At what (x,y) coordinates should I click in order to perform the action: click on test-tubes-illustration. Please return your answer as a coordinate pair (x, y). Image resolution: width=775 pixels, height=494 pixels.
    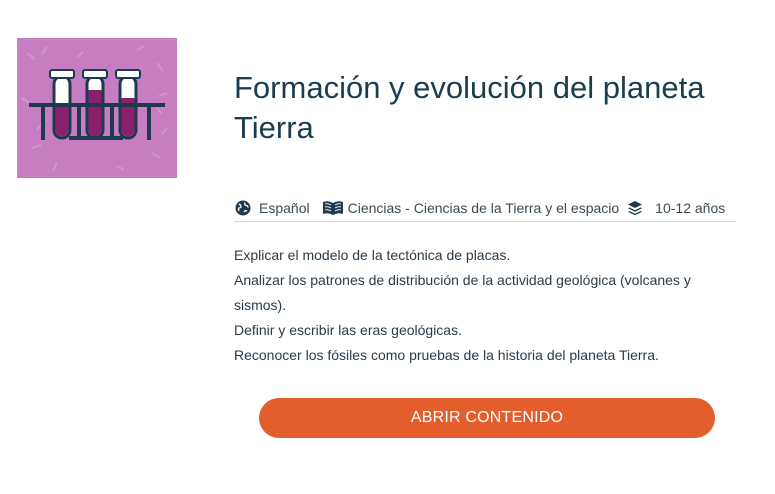
    Looking at the image, I should click on (94, 108).